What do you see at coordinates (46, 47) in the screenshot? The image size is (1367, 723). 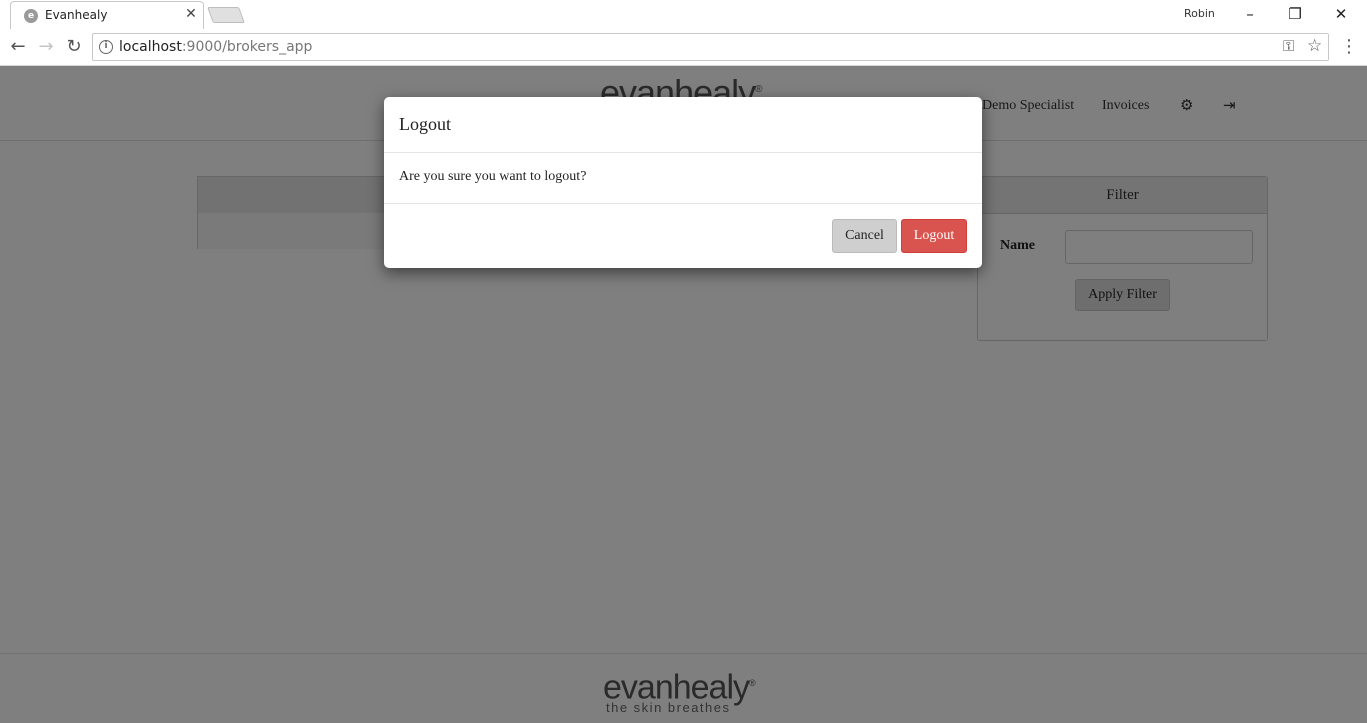 I see `forward-arrow-icon: →` at bounding box center [46, 47].